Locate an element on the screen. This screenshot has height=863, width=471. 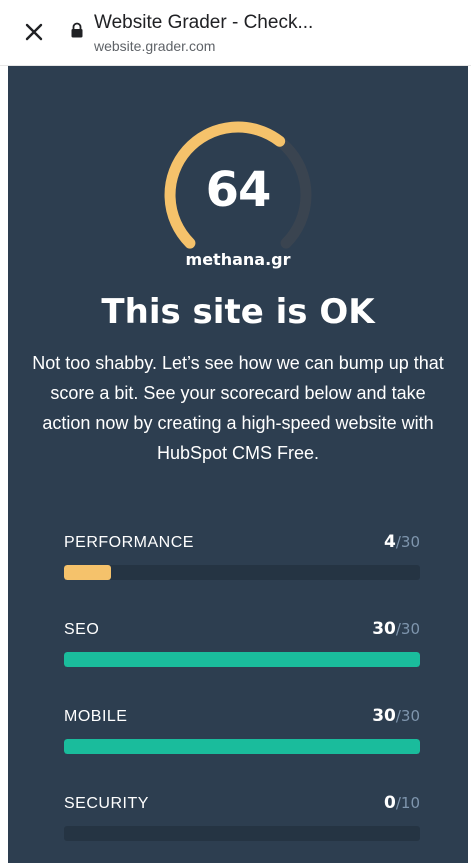
metric-label: MOBILE is located at coordinates (96, 716).